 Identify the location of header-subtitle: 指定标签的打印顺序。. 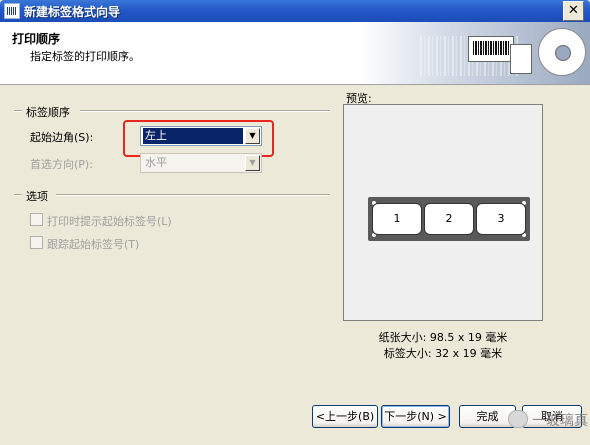
(85, 56).